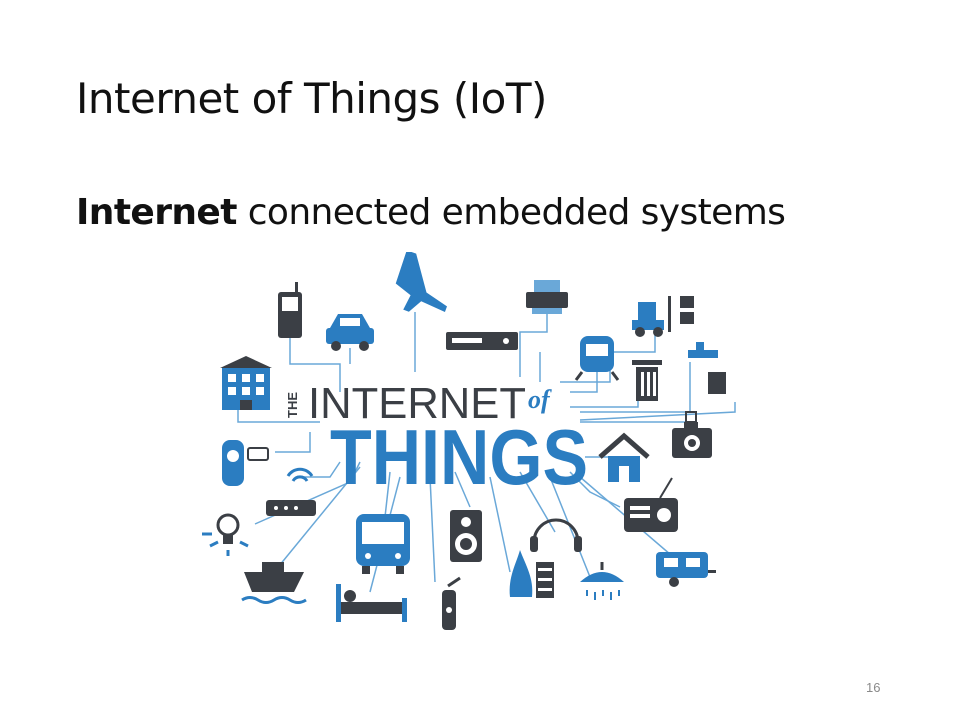  Describe the element at coordinates (350, 332) in the screenshot. I see `car-icon` at that location.